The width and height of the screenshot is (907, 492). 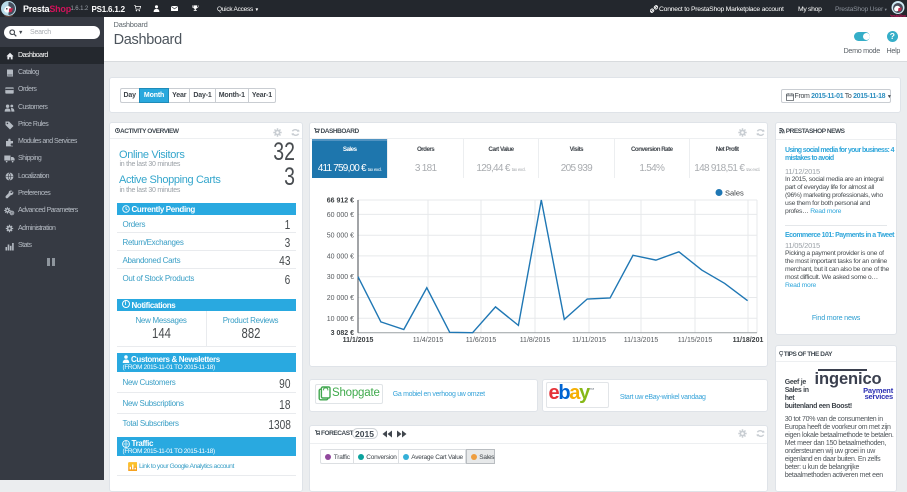 What do you see at coordinates (748, 340) in the screenshot?
I see `svg-text: 11/18/201` at bounding box center [748, 340].